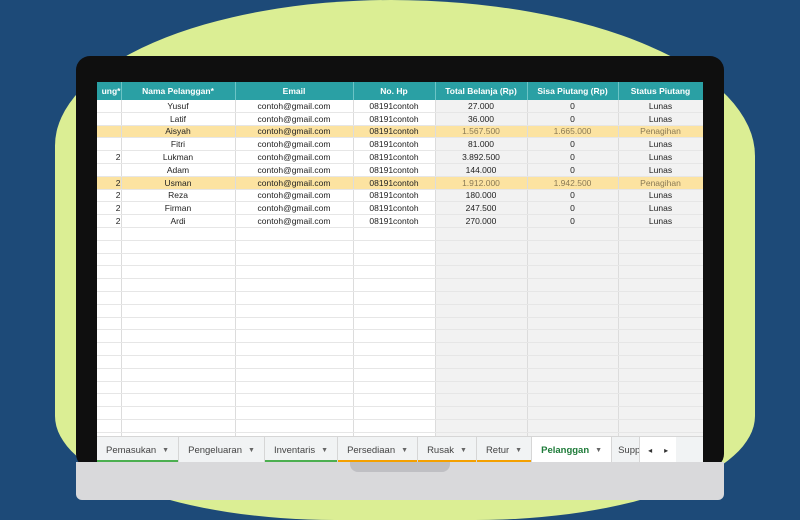 The width and height of the screenshot is (800, 520). I want to click on chevron-left-icon: ◂, so click(650, 450).